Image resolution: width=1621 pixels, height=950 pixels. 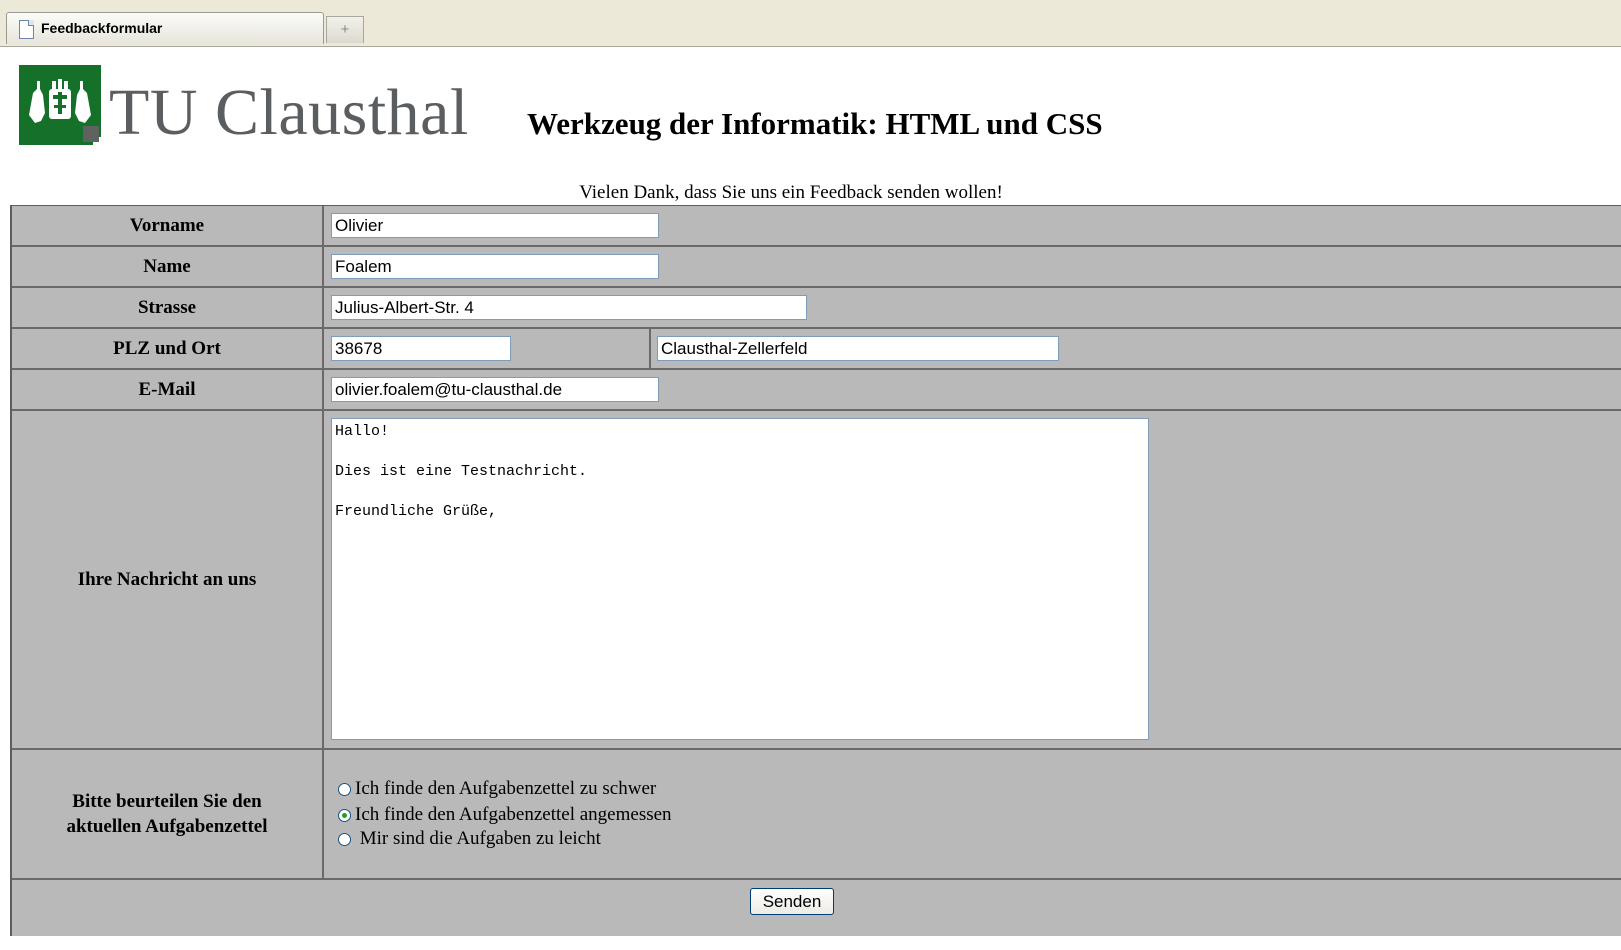 I want to click on university-logo-text: TU Clausthal, so click(x=289, y=112).